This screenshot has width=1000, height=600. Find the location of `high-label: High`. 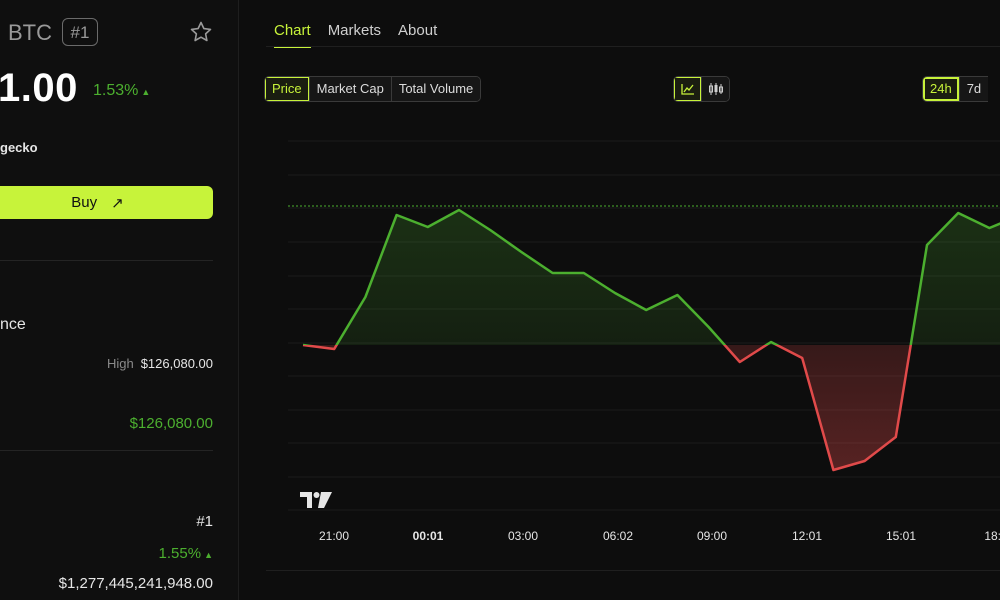

high-label: High is located at coordinates (120, 363).